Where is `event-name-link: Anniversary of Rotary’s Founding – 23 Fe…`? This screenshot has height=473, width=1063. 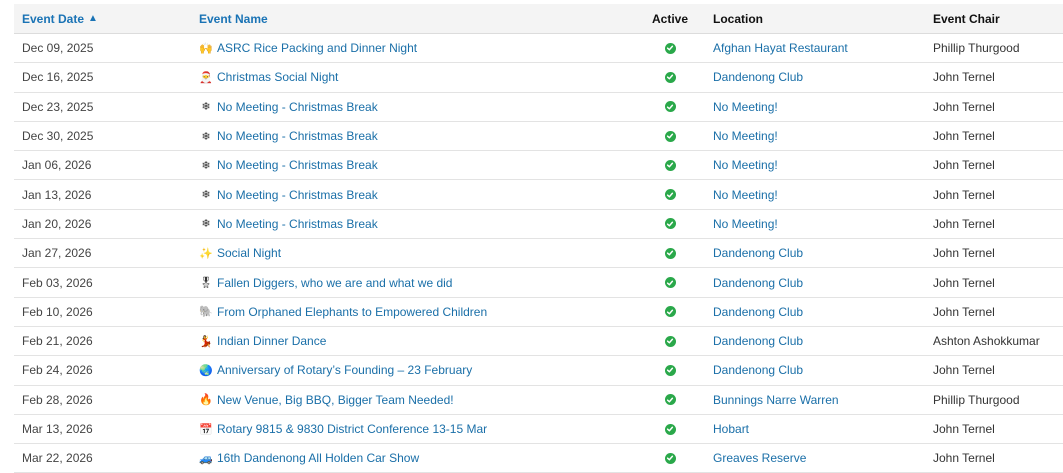 event-name-link: Anniversary of Rotary’s Founding – 23 Fe… is located at coordinates (344, 370).